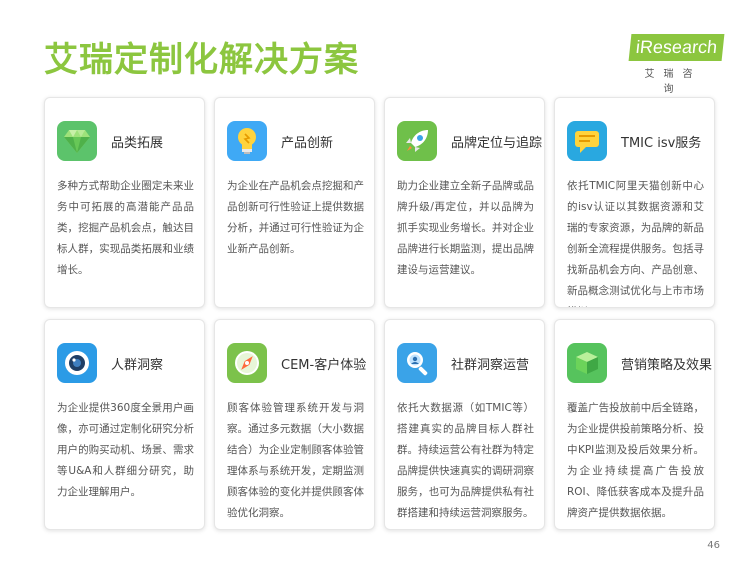 The height and width of the screenshot is (563, 750). I want to click on compass-icon, so click(247, 363).